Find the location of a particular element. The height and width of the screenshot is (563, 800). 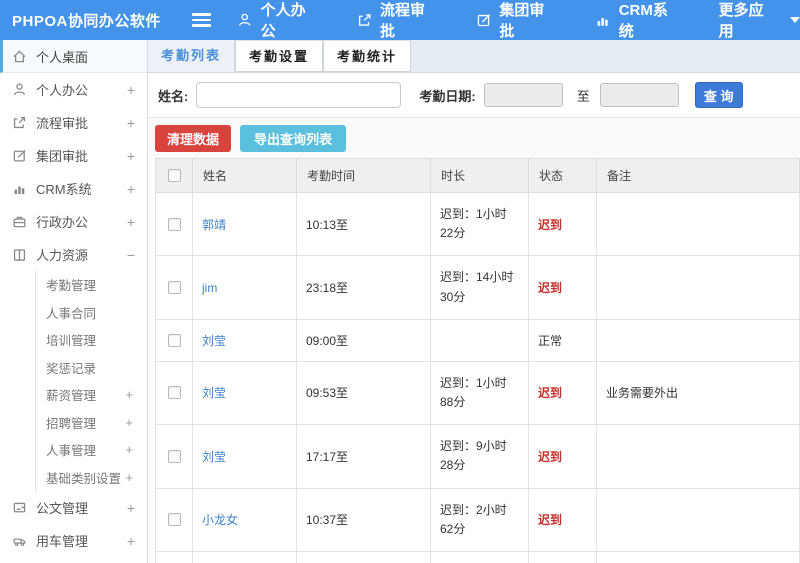

employee-name-link: jim is located at coordinates (209, 288).